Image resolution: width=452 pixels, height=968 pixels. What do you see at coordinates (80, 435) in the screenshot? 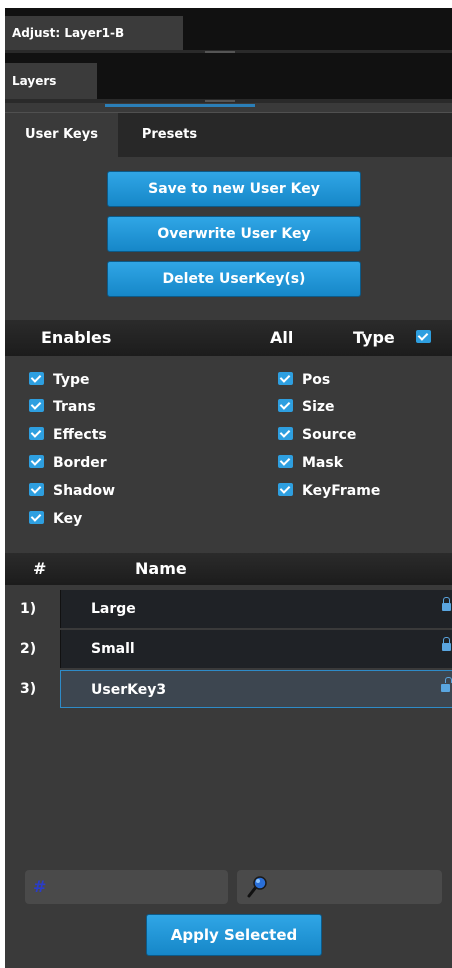
I see `enable-effects-label: Effects` at bounding box center [80, 435].